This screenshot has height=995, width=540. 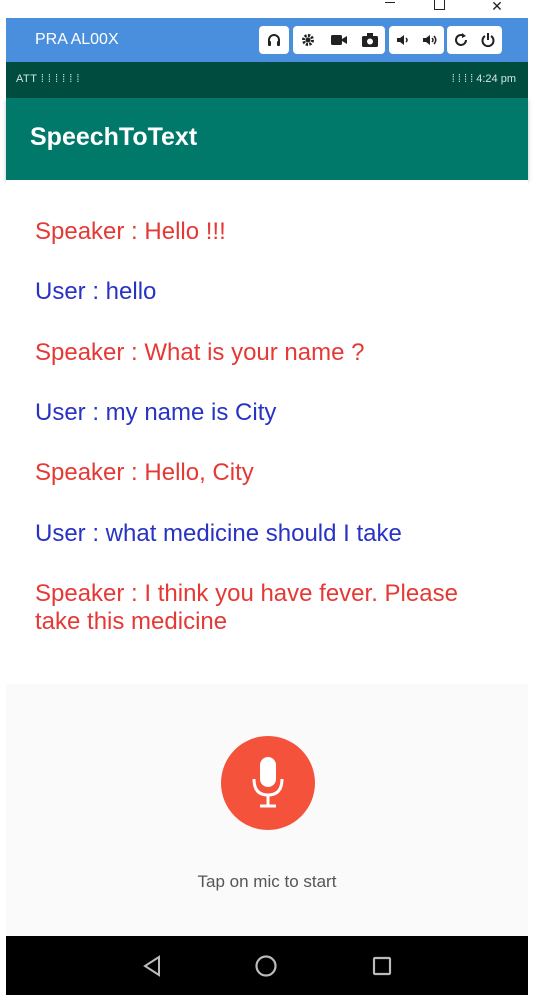 I want to click on camera-icon, so click(x=370, y=40).